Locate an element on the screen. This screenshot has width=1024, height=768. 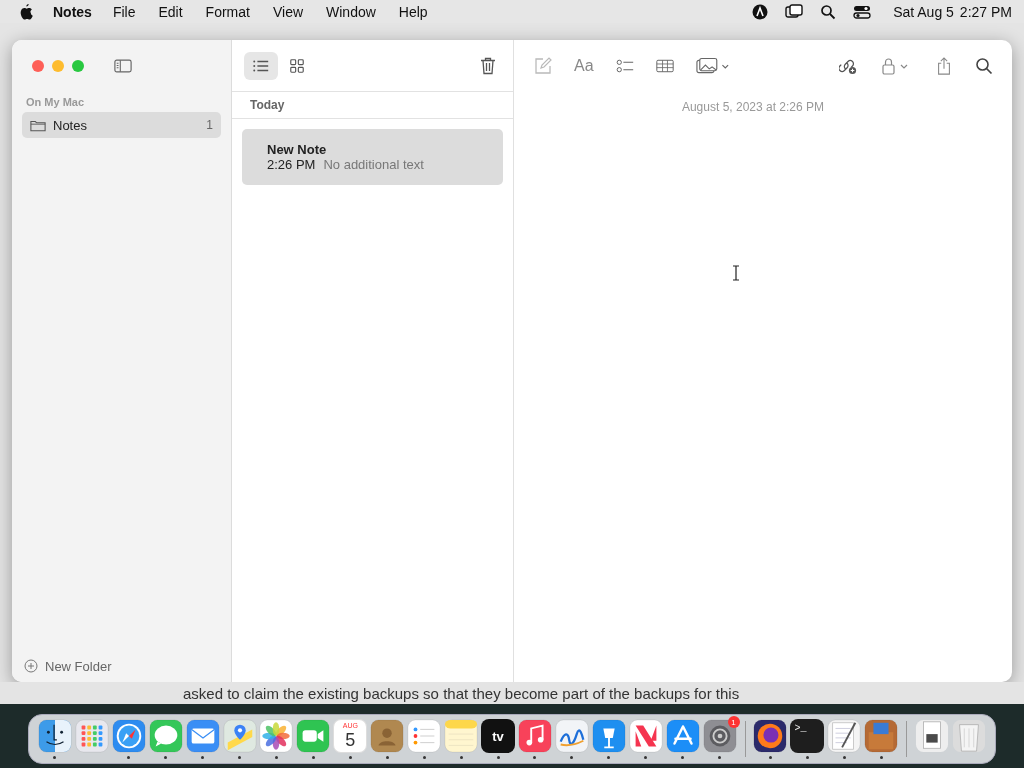
close-button is located at coordinates (38, 66).